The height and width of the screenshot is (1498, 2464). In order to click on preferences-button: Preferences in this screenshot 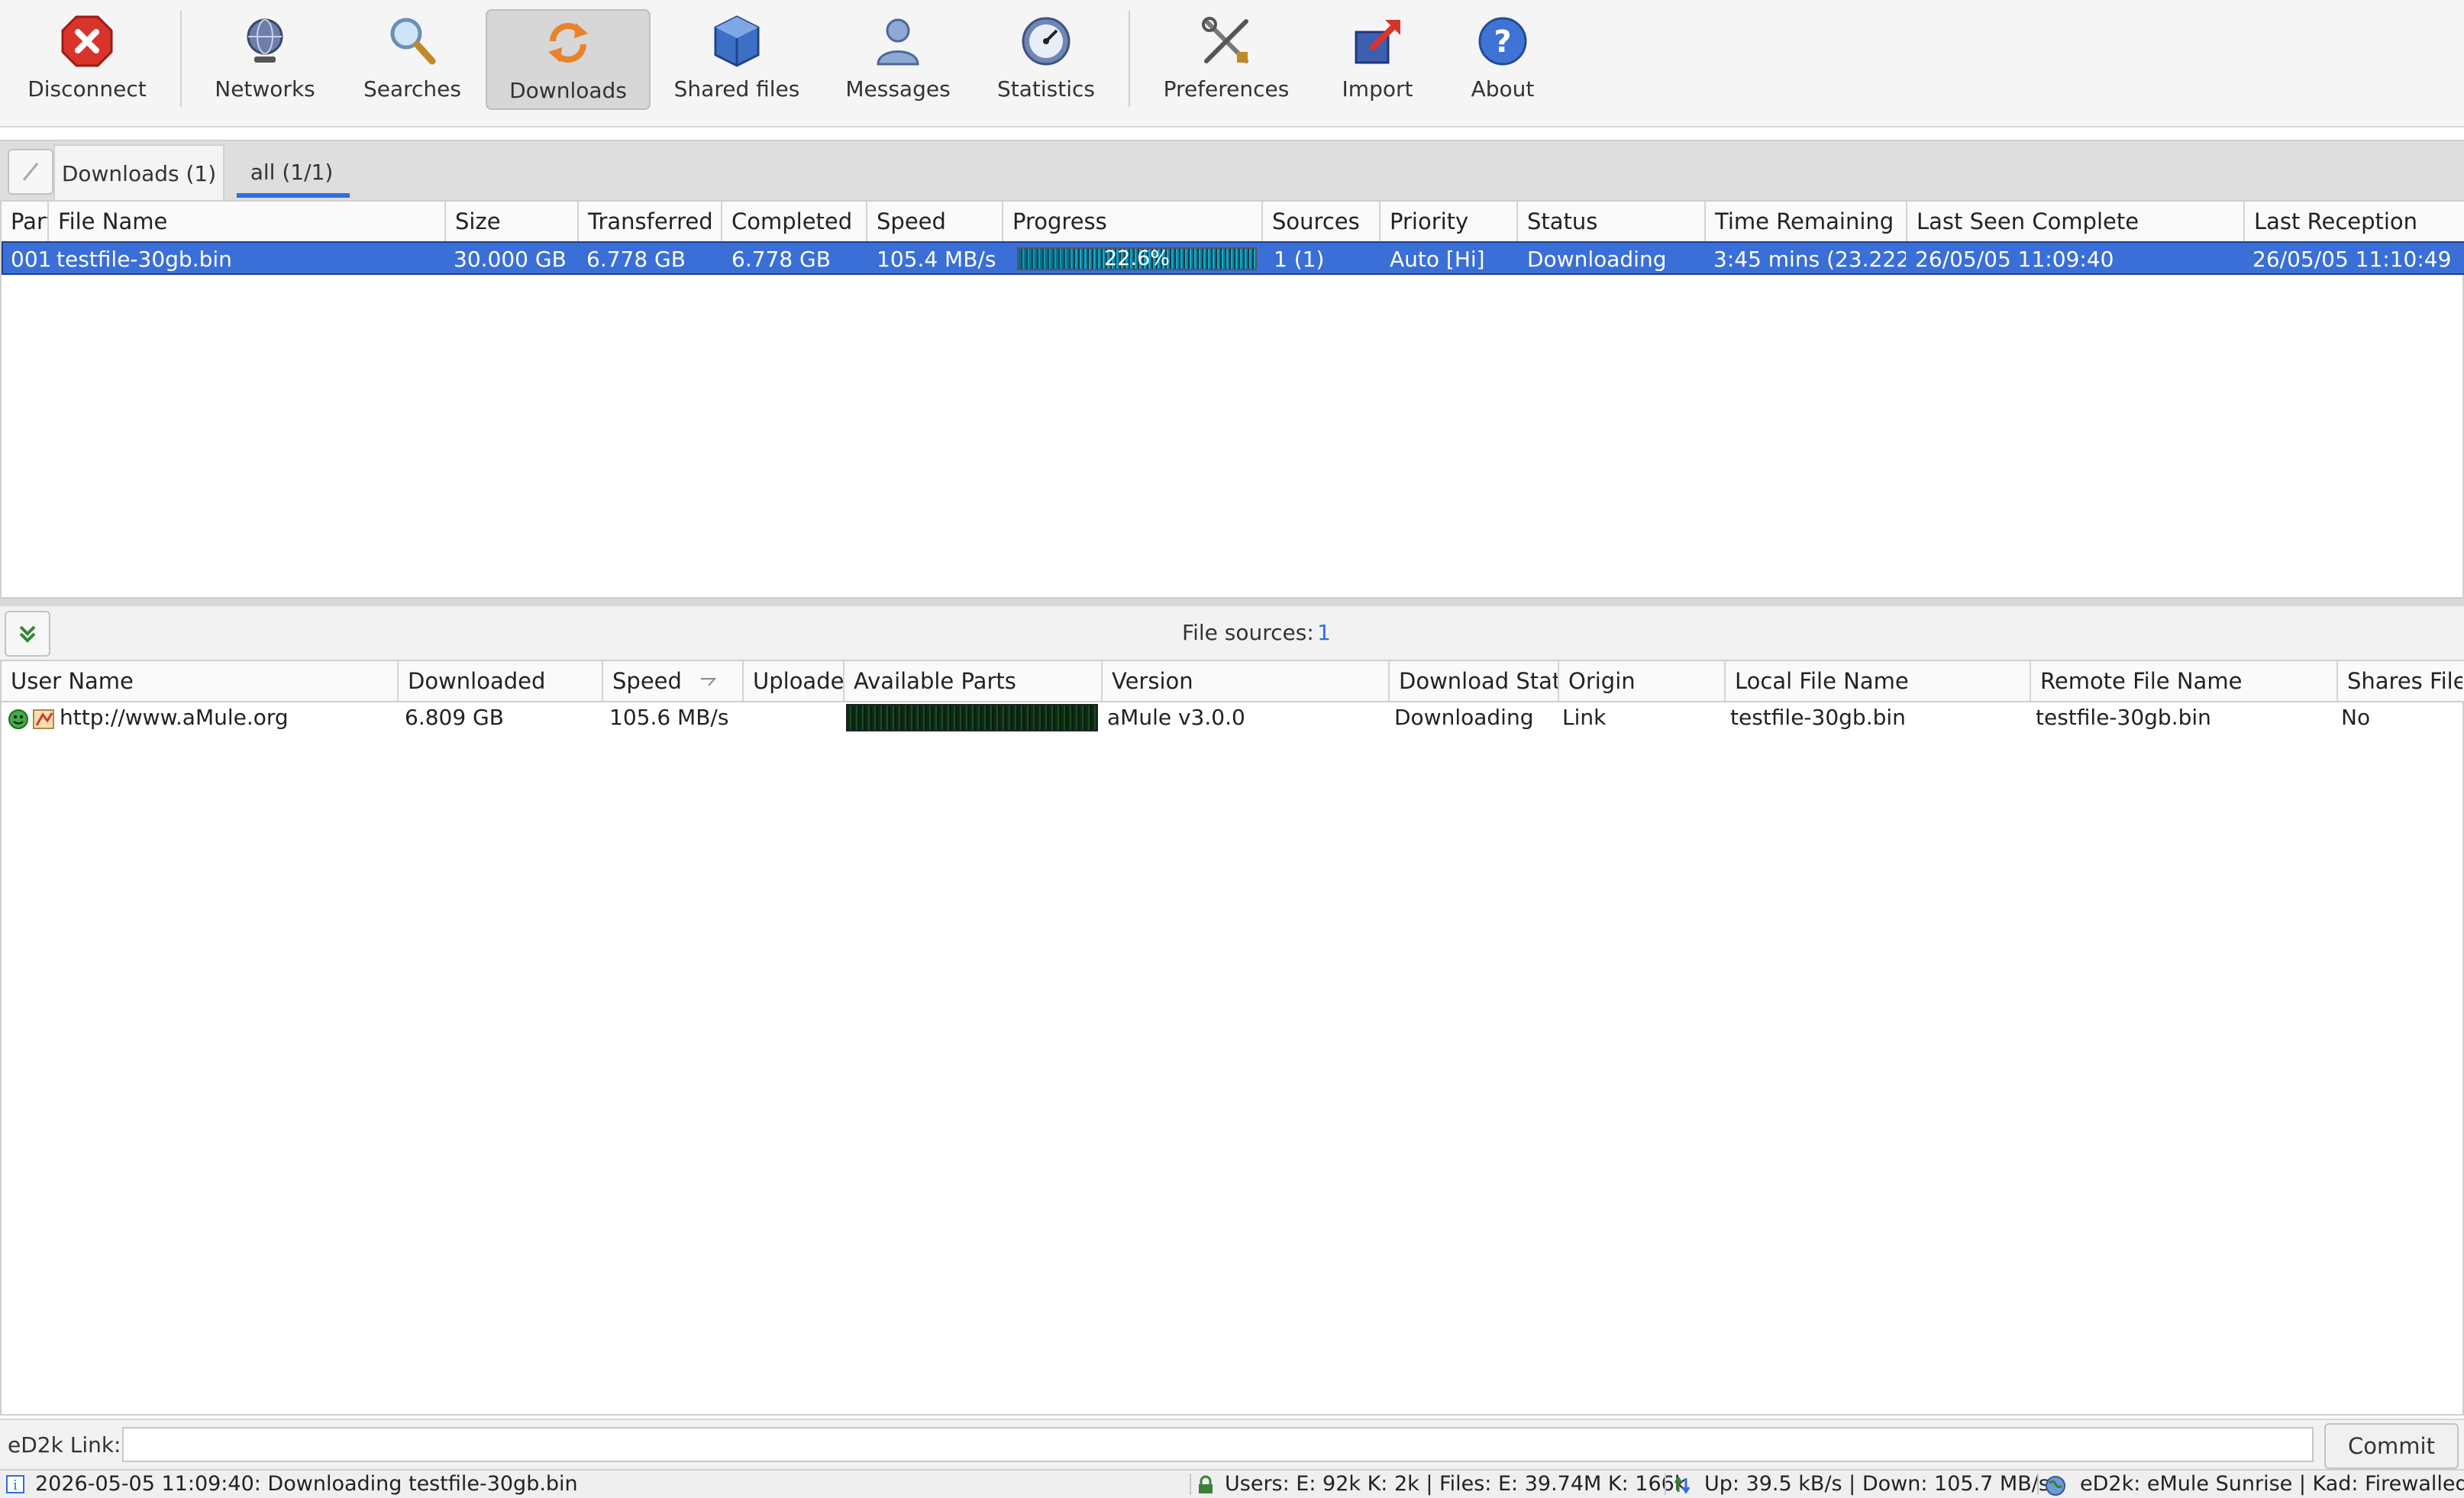, I will do `click(1226, 58)`.